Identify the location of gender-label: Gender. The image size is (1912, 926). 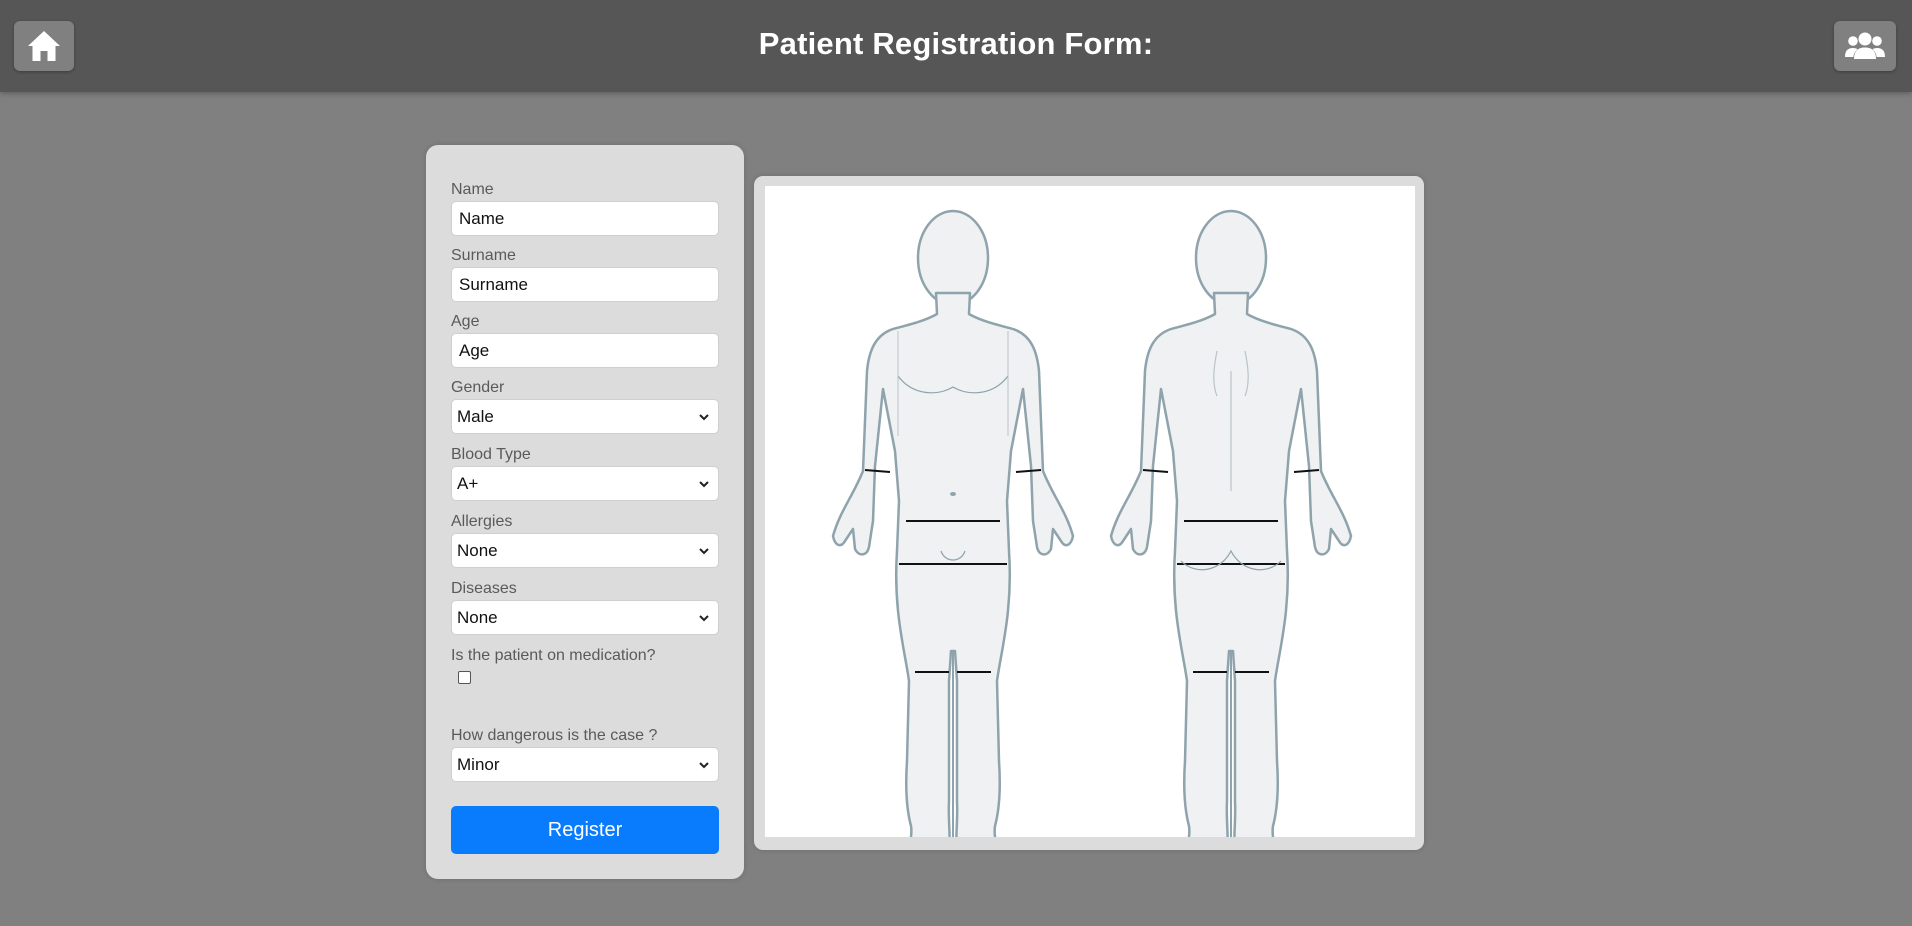
(478, 387).